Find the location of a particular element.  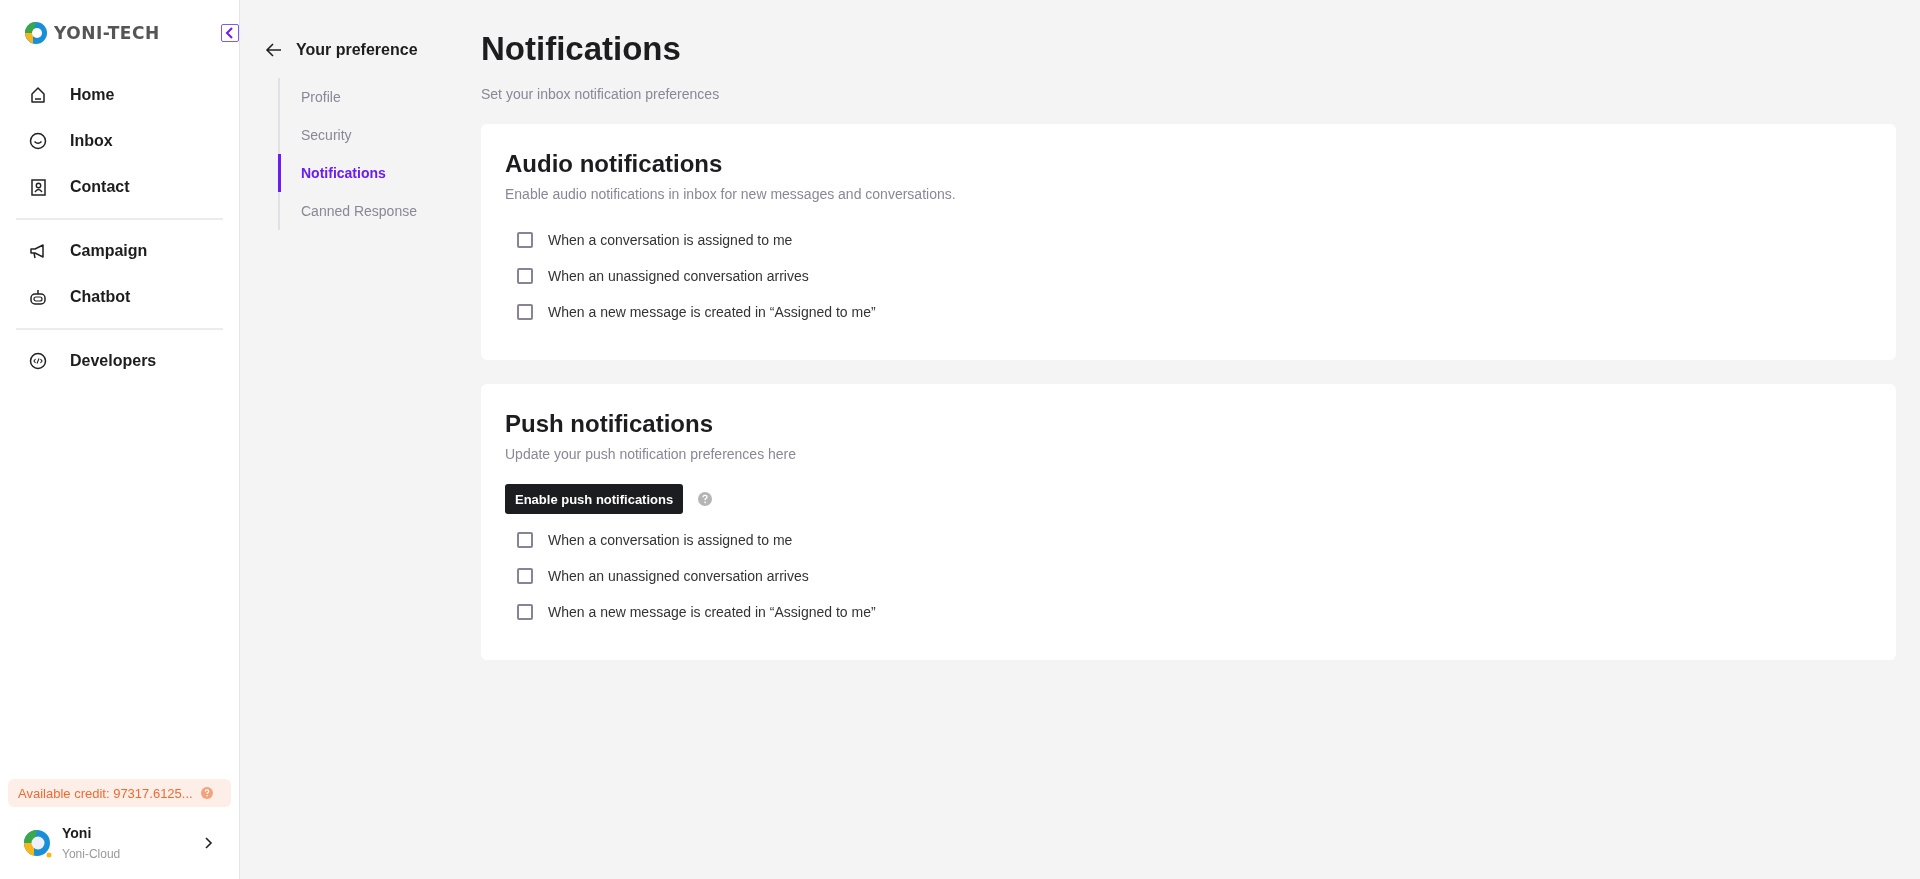

page-subtitle: Set your inbox notification preferences is located at coordinates (601, 94).